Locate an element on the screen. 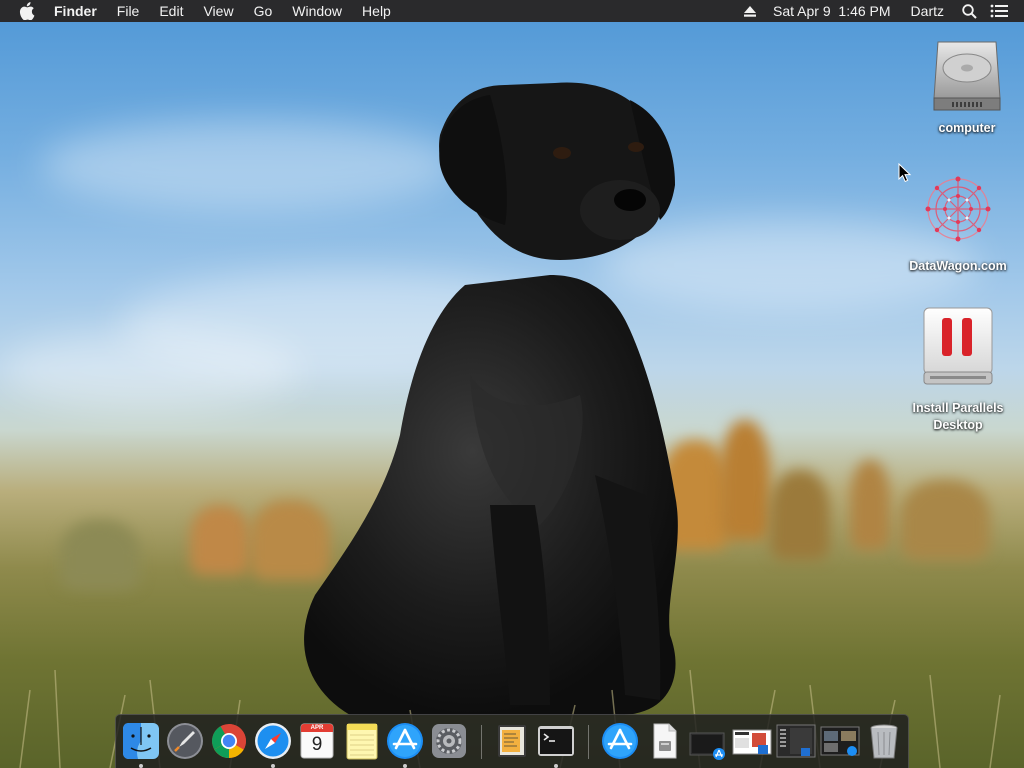 This screenshot has width=1024, height=768. menu-finder: Finder is located at coordinates (80, 11).